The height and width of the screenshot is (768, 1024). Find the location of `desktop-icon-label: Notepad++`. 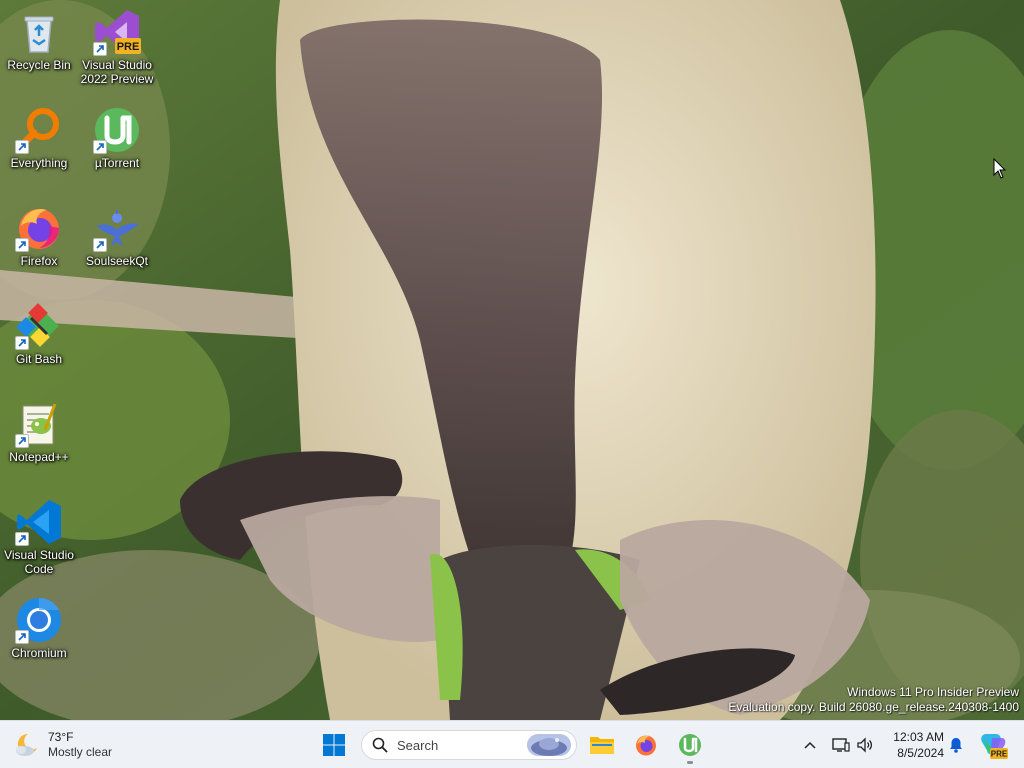

desktop-icon-label: Notepad++ is located at coordinates (39, 457).